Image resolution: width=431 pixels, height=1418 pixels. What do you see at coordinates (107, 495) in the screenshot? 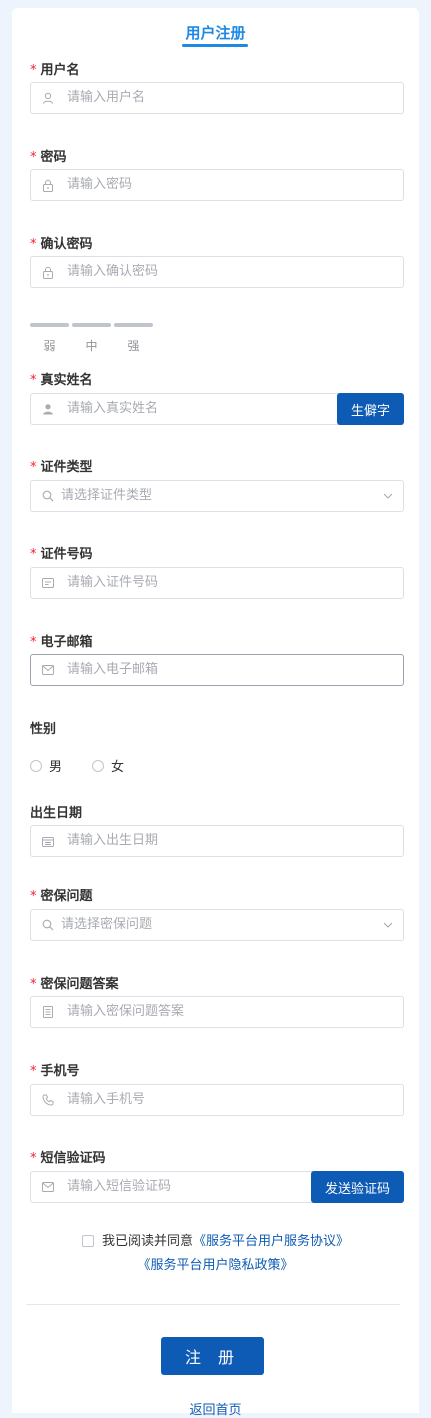
I see `id-type-placeholder: 请选择证件类型` at bounding box center [107, 495].